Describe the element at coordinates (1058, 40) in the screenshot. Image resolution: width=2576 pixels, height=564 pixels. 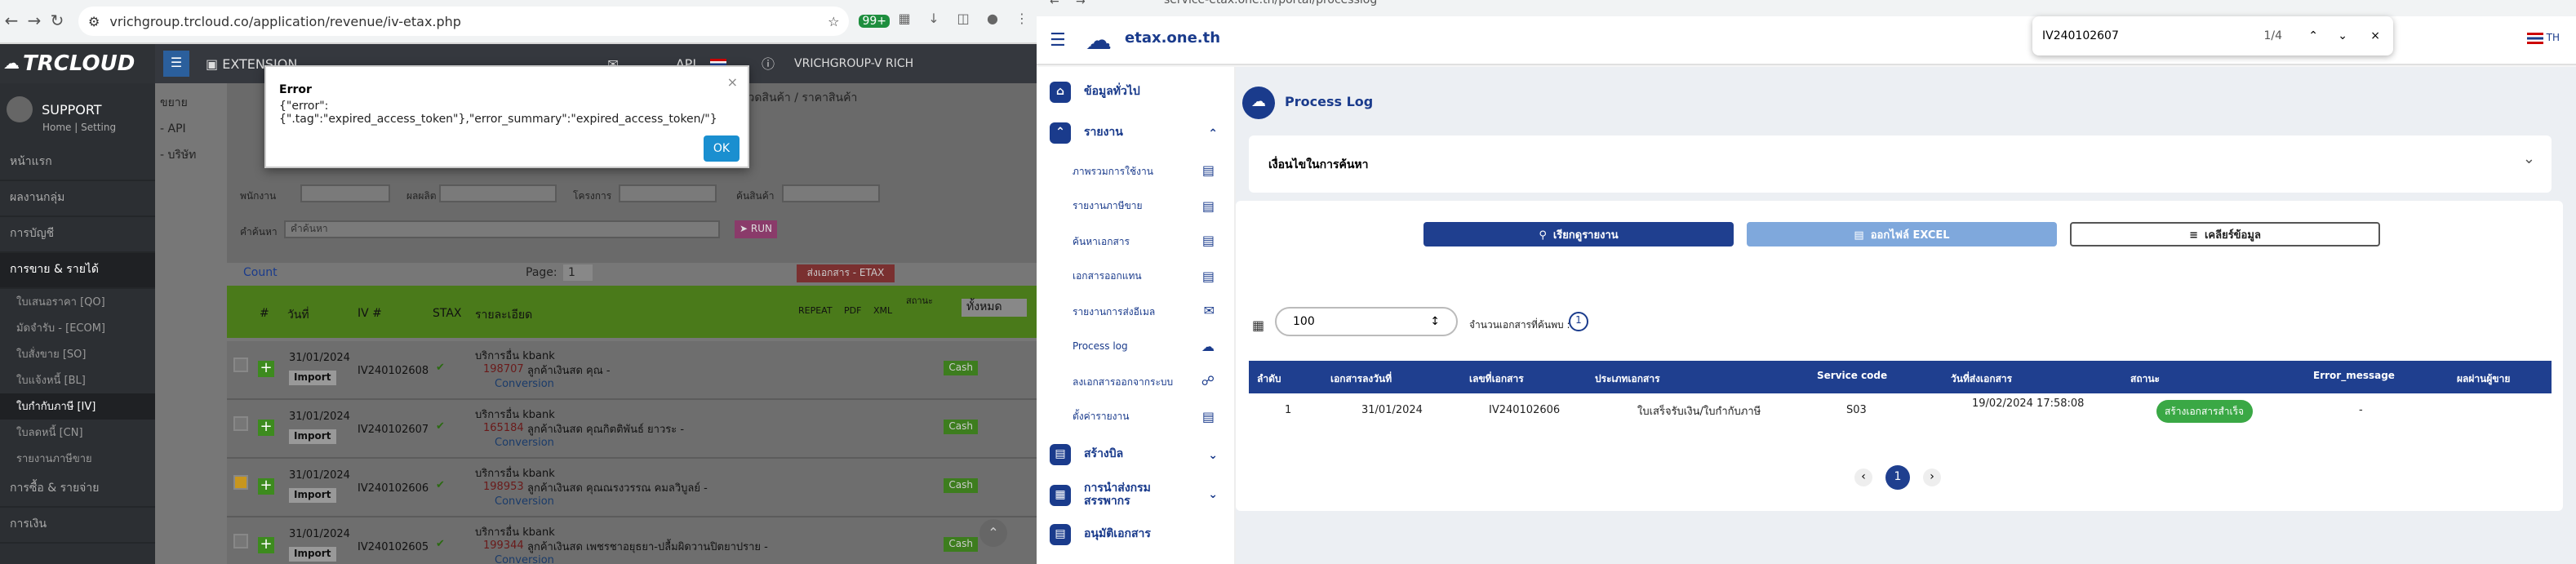
I see `hamburger-icon: ☰` at that location.